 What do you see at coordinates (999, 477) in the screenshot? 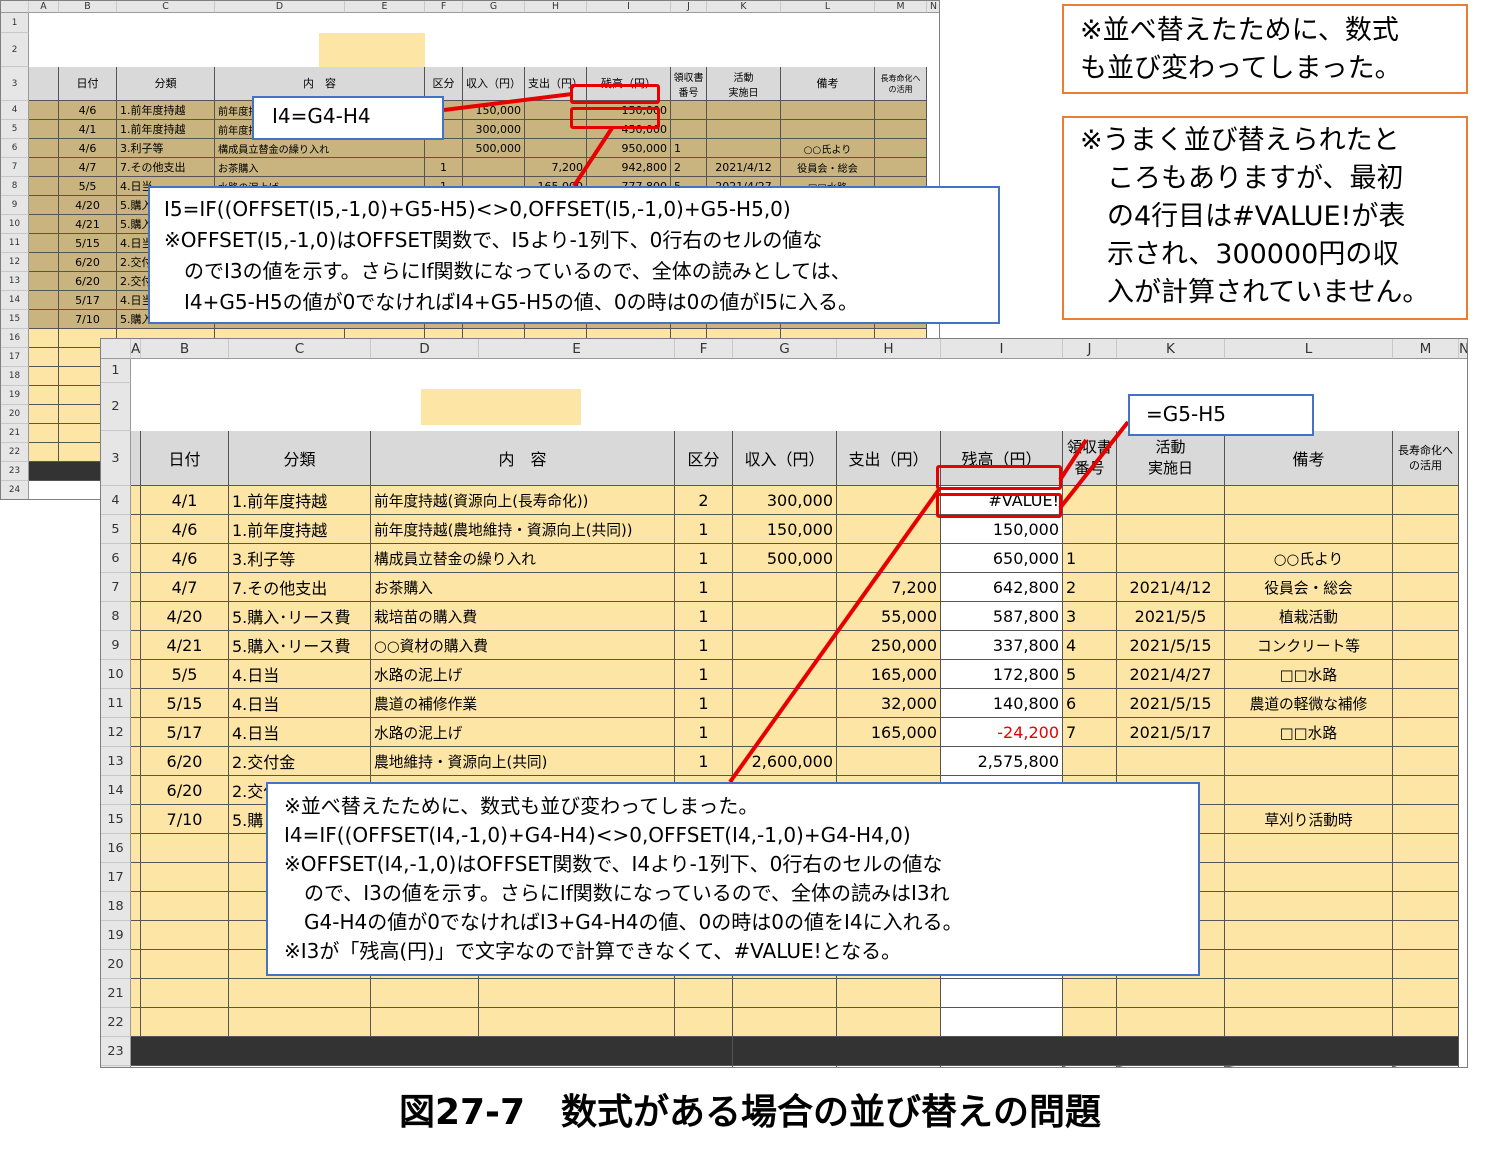
I see `highlight-front-i4` at bounding box center [999, 477].